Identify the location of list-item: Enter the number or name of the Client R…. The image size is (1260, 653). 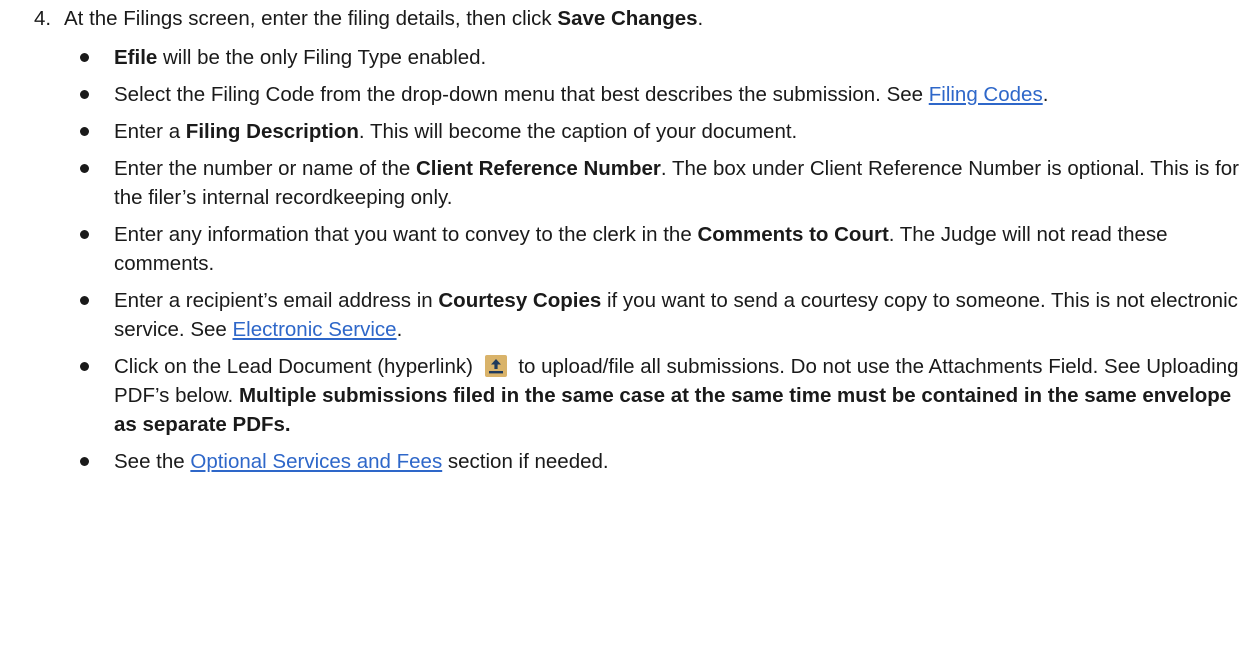
(630, 183).